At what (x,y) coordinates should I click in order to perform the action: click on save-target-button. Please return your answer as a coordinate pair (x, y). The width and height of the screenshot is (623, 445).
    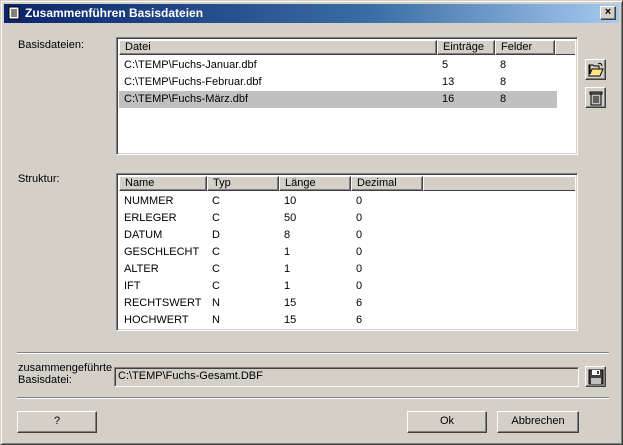
    Looking at the image, I should click on (595, 376).